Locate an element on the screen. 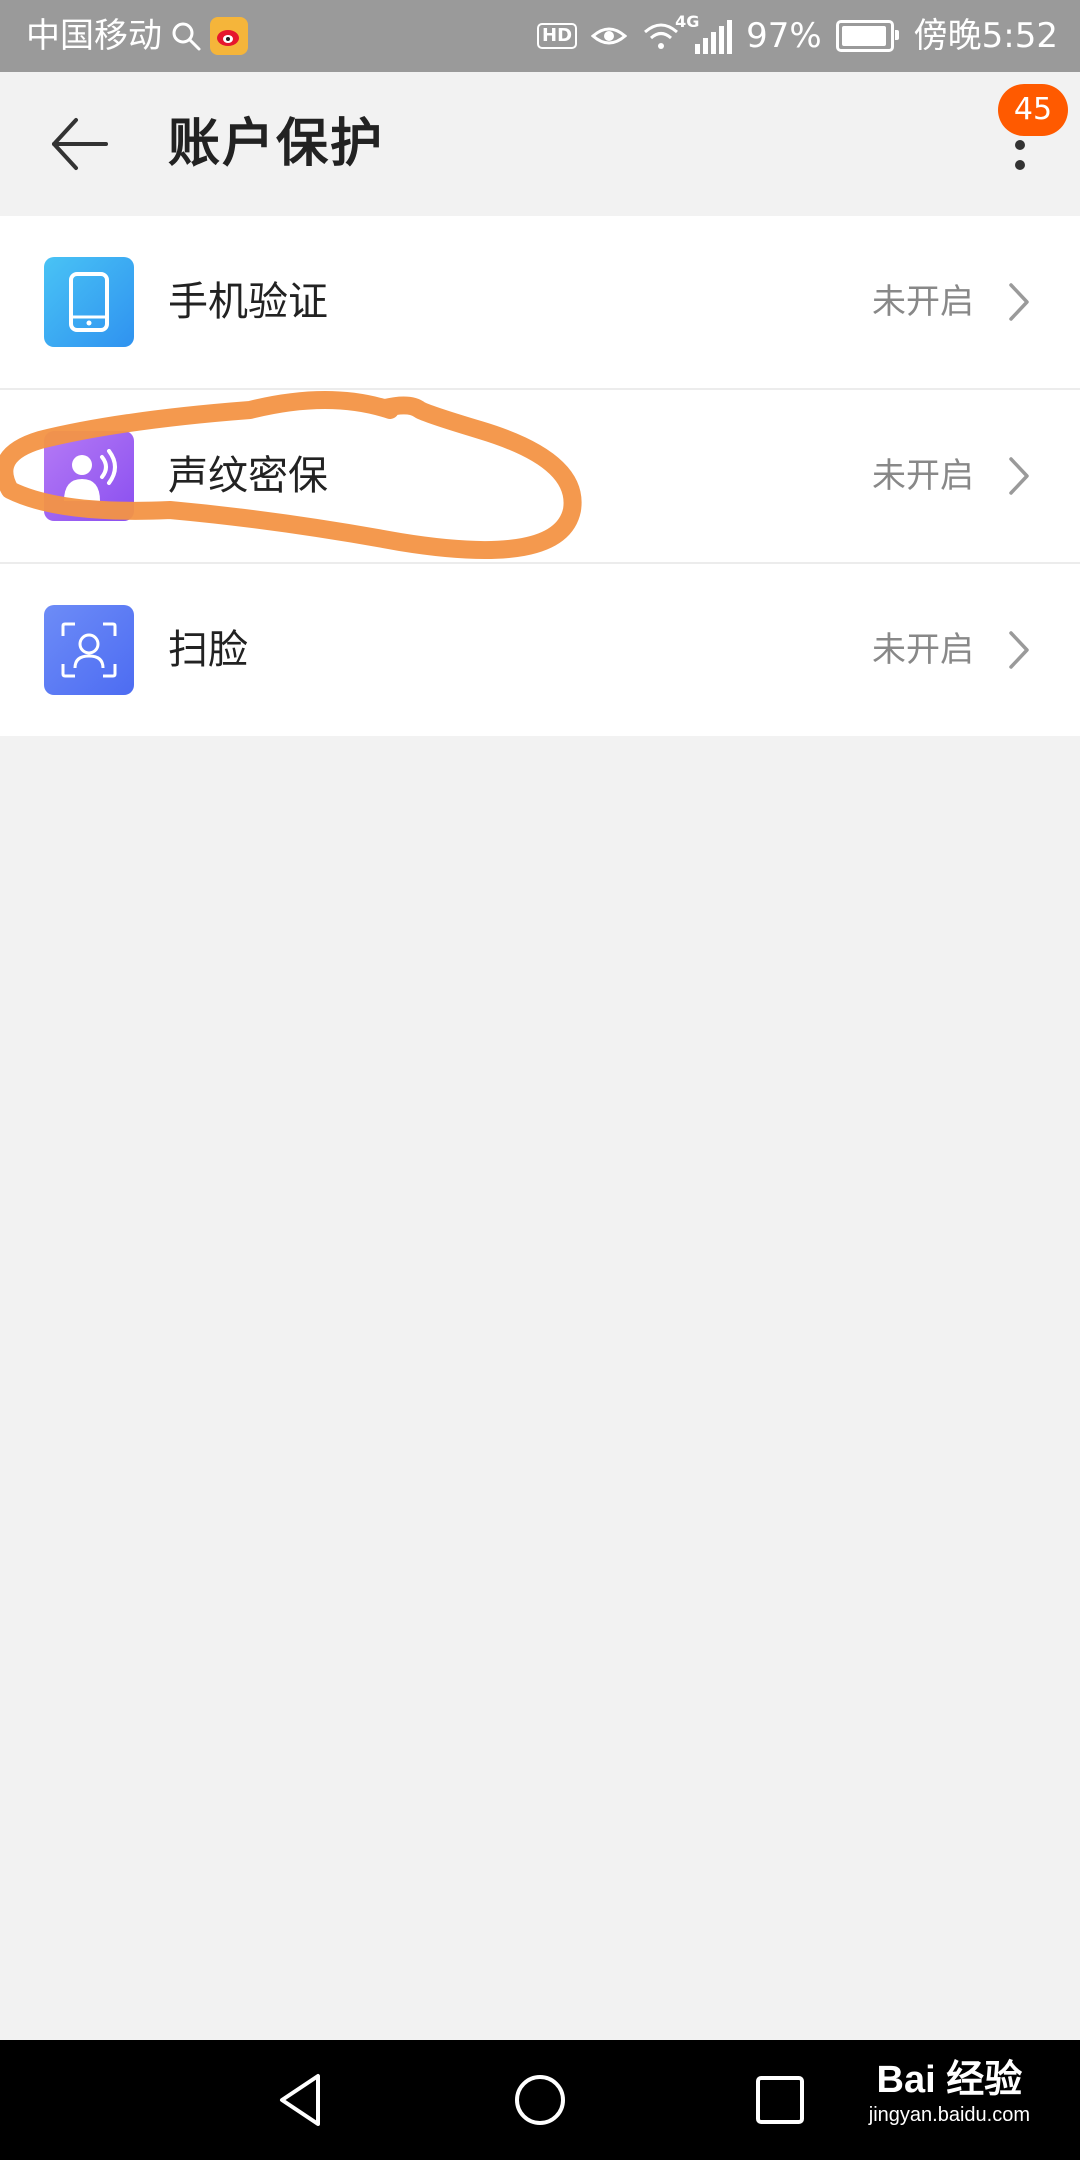 The height and width of the screenshot is (2160, 1080). list-item-voiceprint: 声纹密保 未开启 is located at coordinates (540, 477).